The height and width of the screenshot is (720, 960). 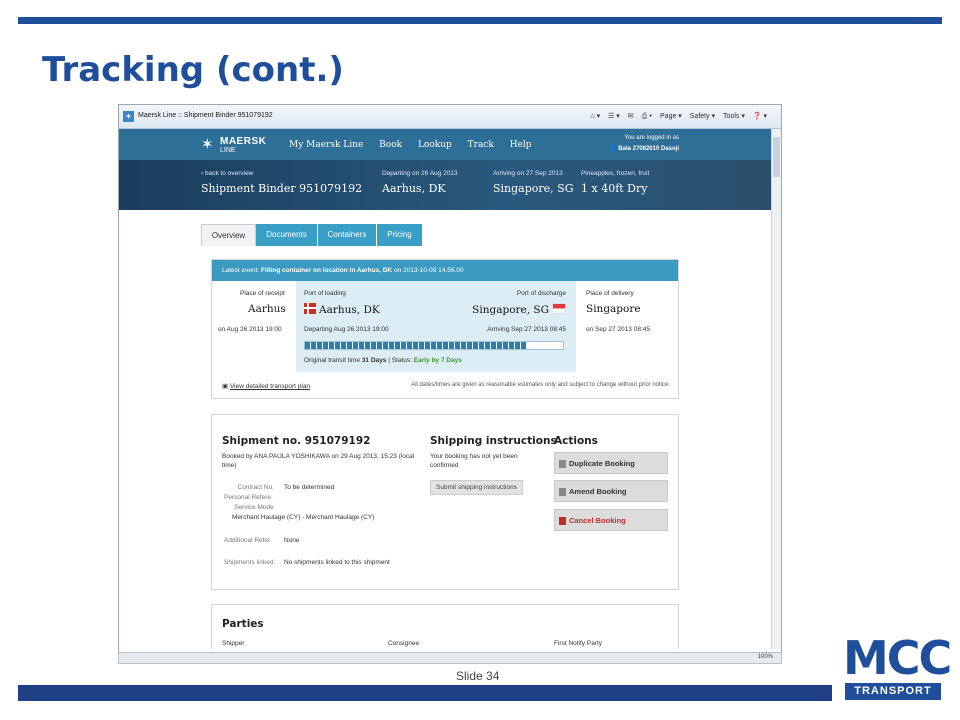 I want to click on nav-my-maersk-line: My Maersk Line, so click(x=326, y=145).